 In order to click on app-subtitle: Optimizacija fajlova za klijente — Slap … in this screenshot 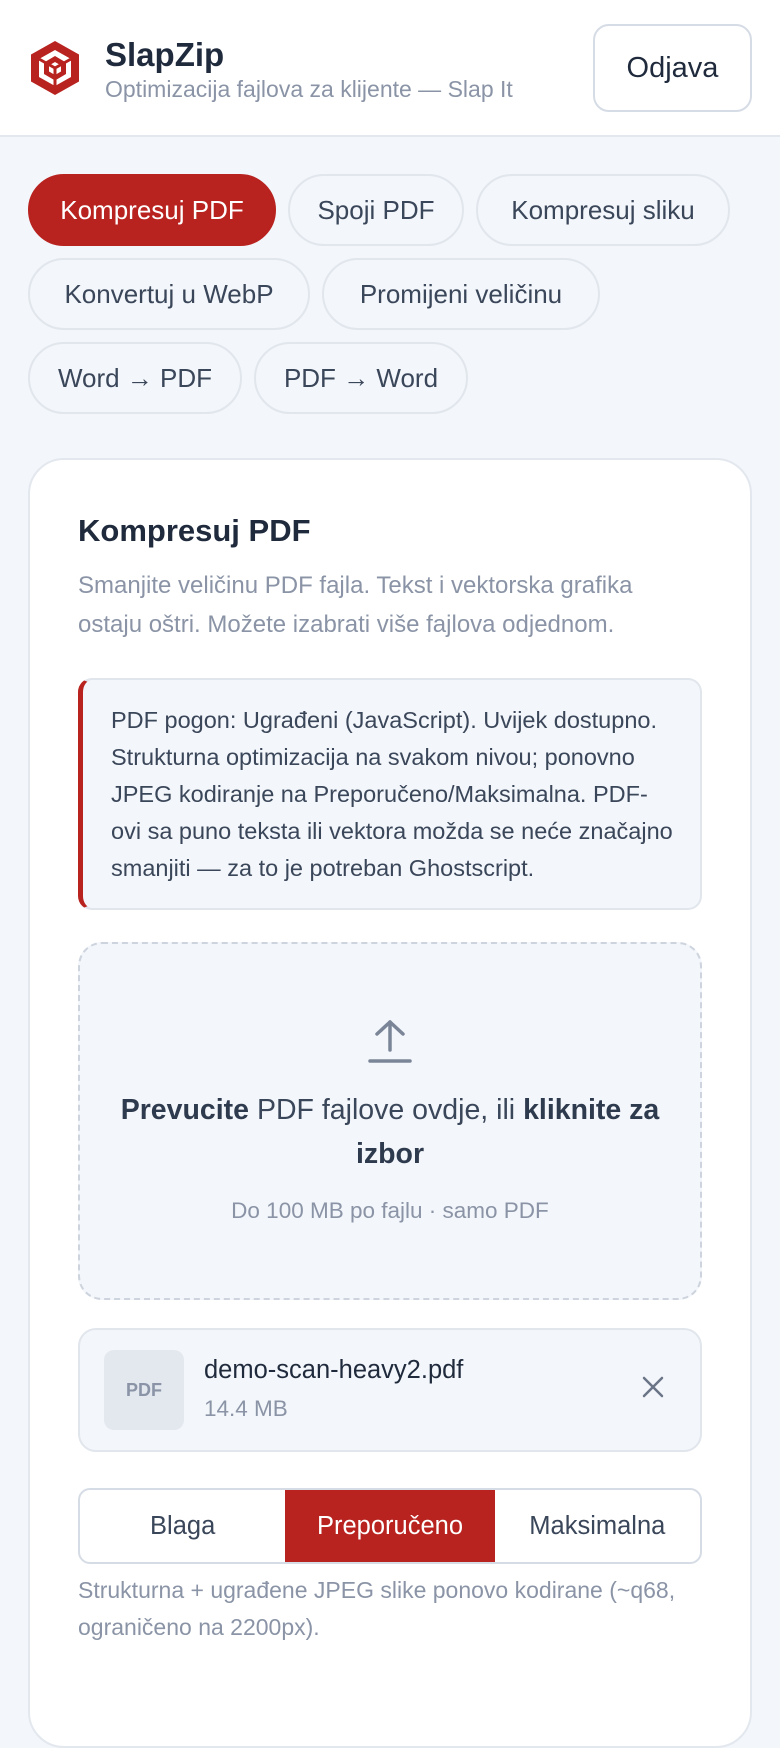, I will do `click(309, 89)`.